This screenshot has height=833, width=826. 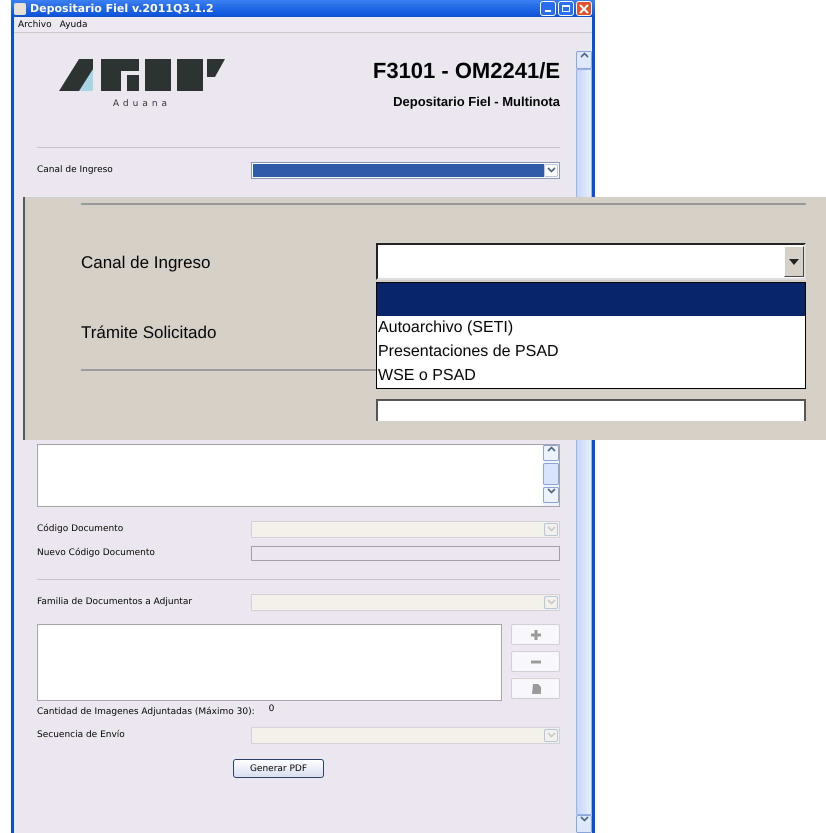 I want to click on field-label: Familia de Documentos a Adjuntar, so click(x=115, y=602).